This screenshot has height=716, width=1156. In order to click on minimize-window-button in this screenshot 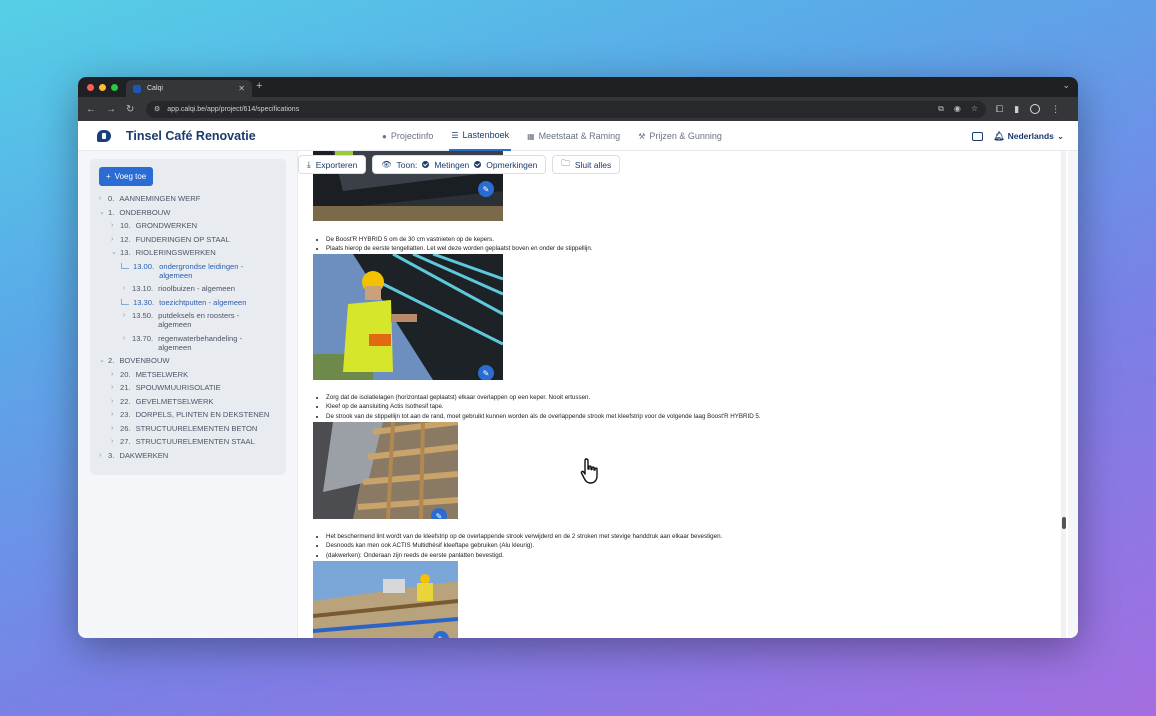, I will do `click(102, 87)`.